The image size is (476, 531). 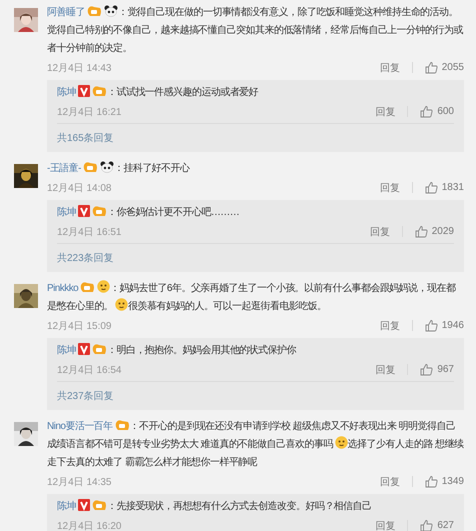 I want to click on like-button: 1831, so click(x=444, y=187).